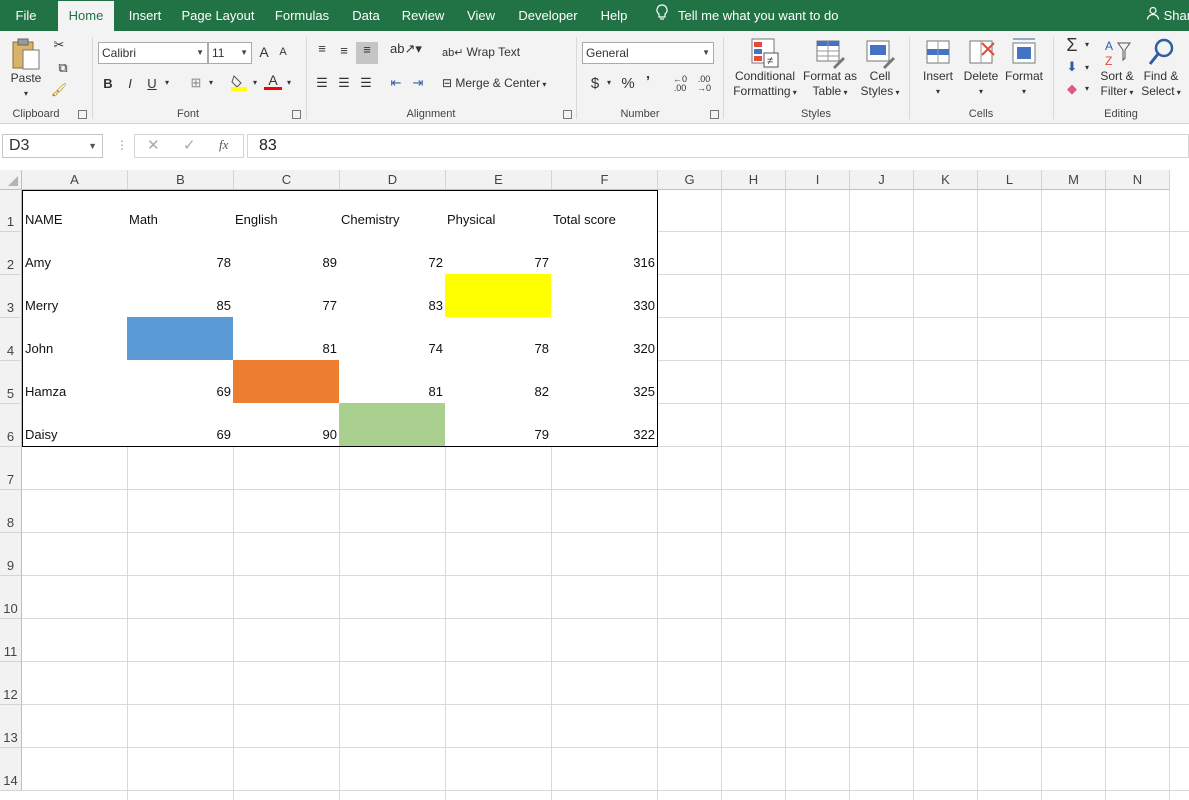 This screenshot has height=800, width=1189. What do you see at coordinates (286, 425) in the screenshot?
I see `score-cell: 90` at bounding box center [286, 425].